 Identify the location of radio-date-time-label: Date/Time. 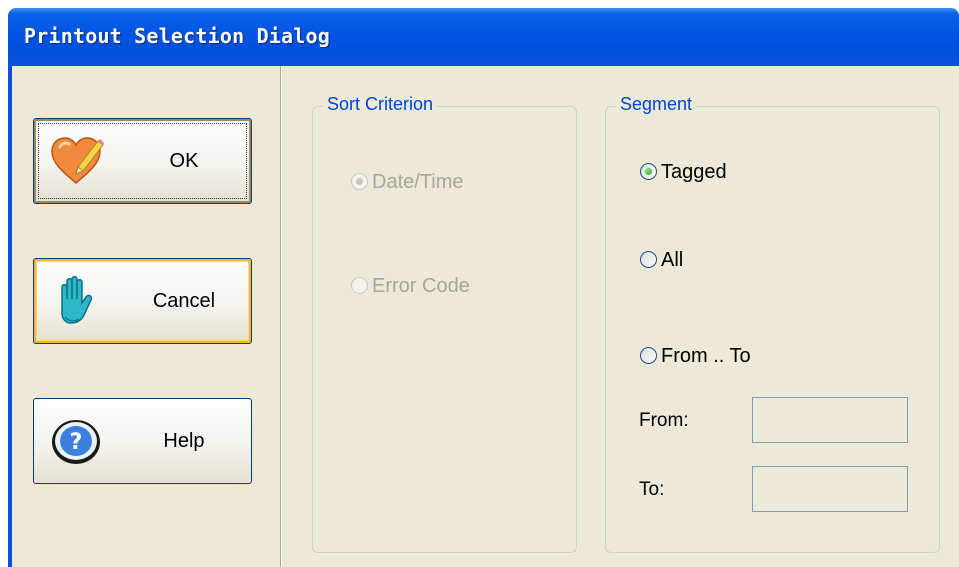
(418, 182).